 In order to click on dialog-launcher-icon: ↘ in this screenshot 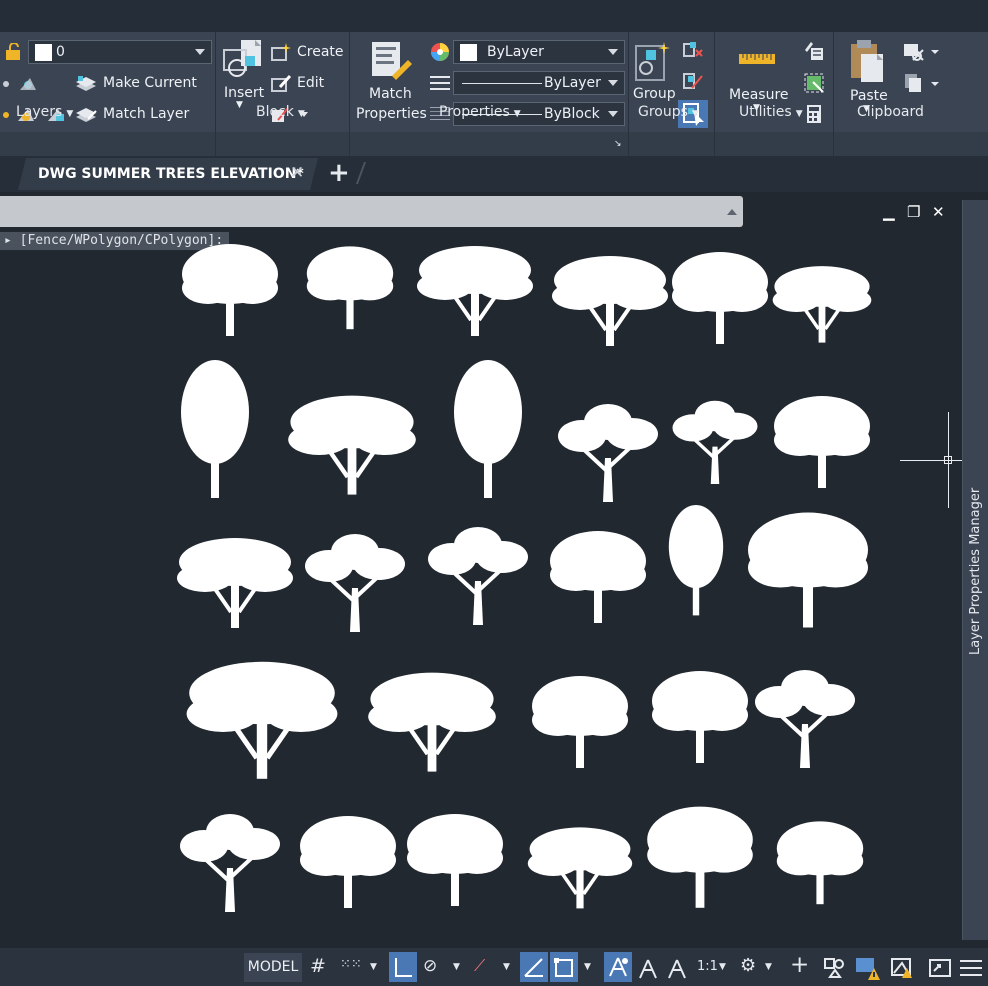, I will do `click(618, 144)`.